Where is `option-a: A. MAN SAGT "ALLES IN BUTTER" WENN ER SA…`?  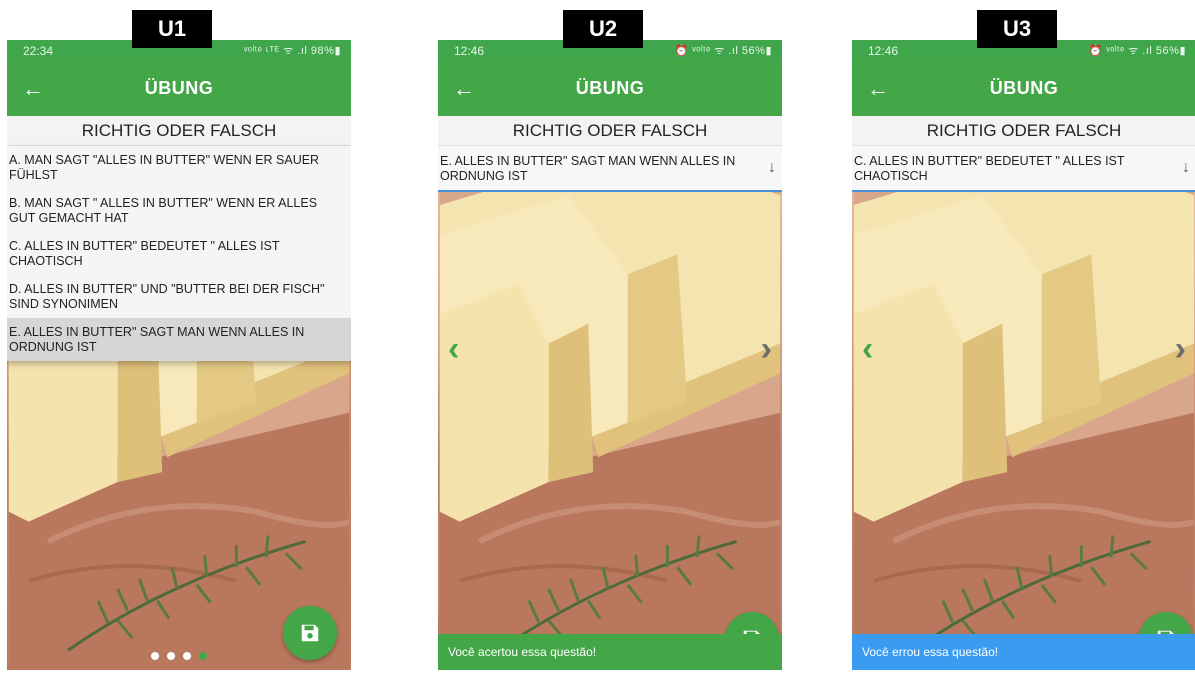
option-a: A. MAN SAGT "ALLES IN BUTTER" WENN ER SA… is located at coordinates (179, 167).